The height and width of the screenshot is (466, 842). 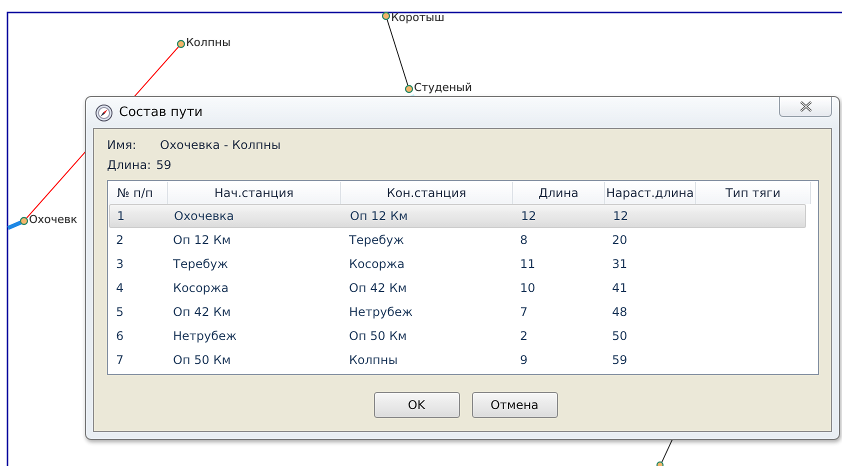 I want to click on column-header: Кон.станция, so click(x=427, y=193).